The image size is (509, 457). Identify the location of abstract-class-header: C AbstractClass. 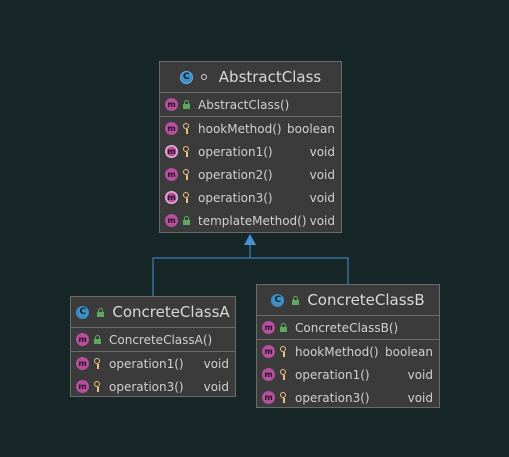
(250, 77).